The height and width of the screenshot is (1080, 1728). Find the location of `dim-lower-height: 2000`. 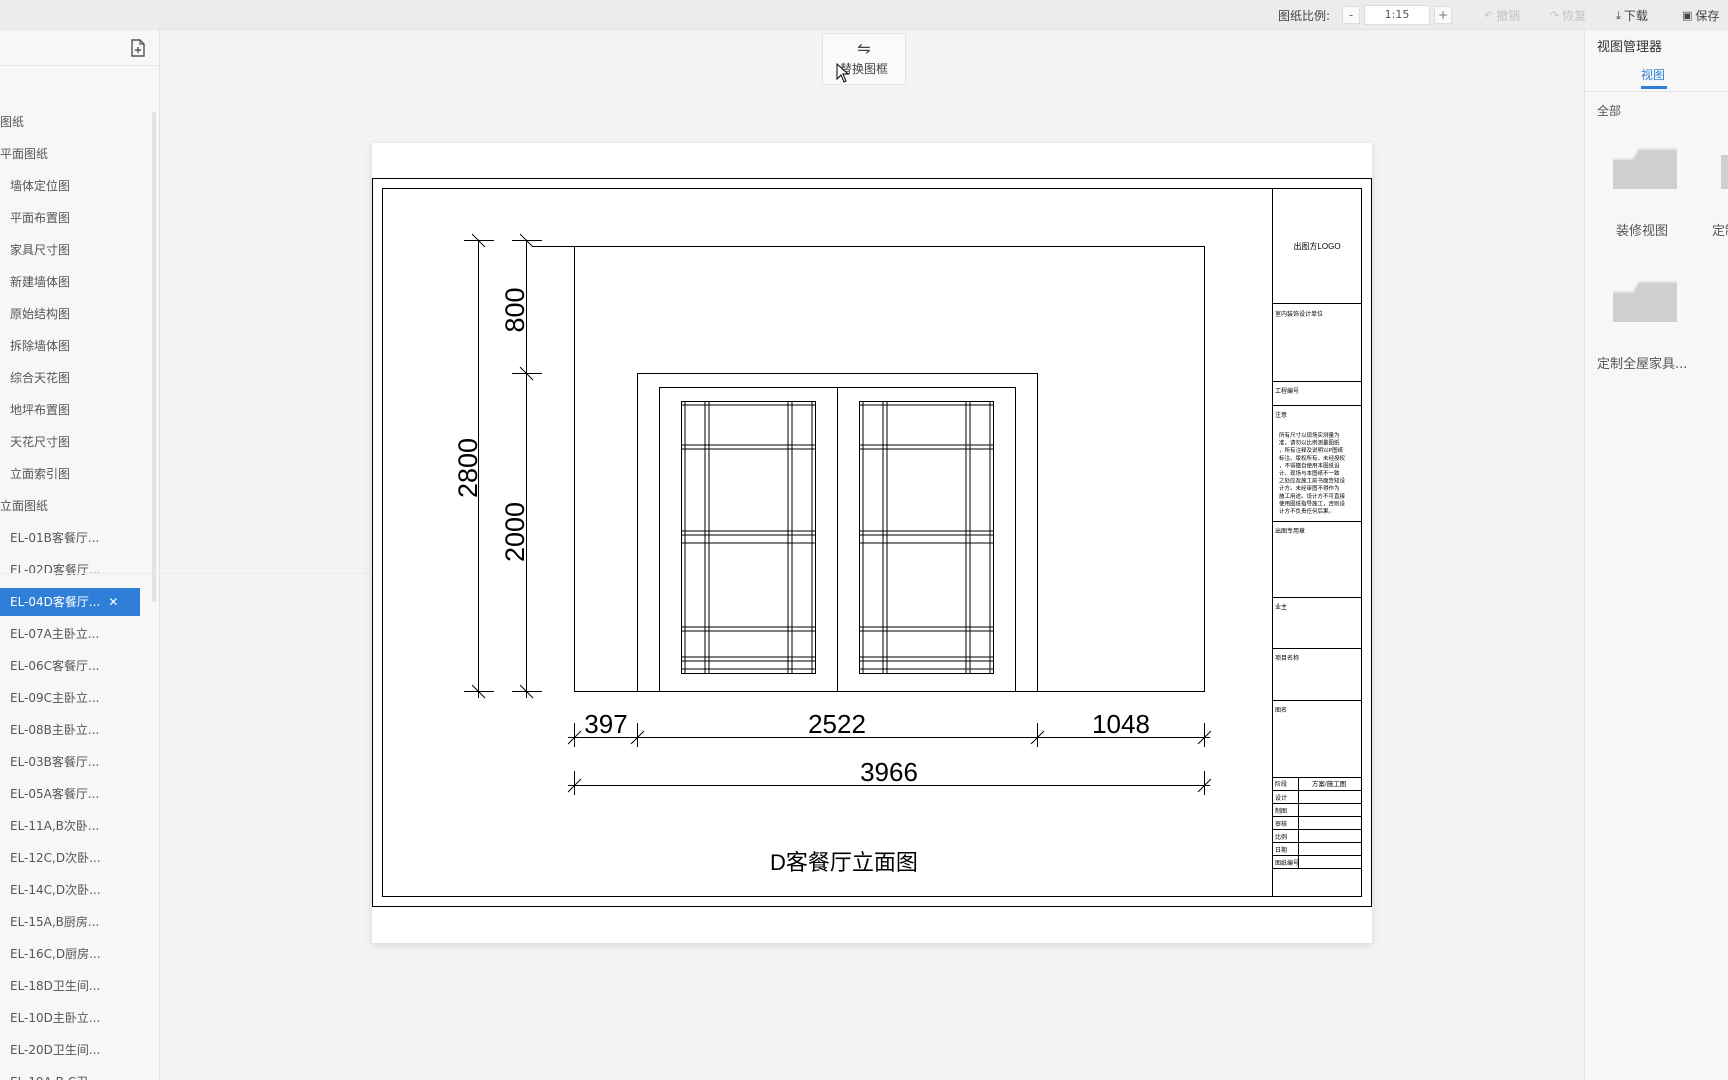

dim-lower-height: 2000 is located at coordinates (515, 532).